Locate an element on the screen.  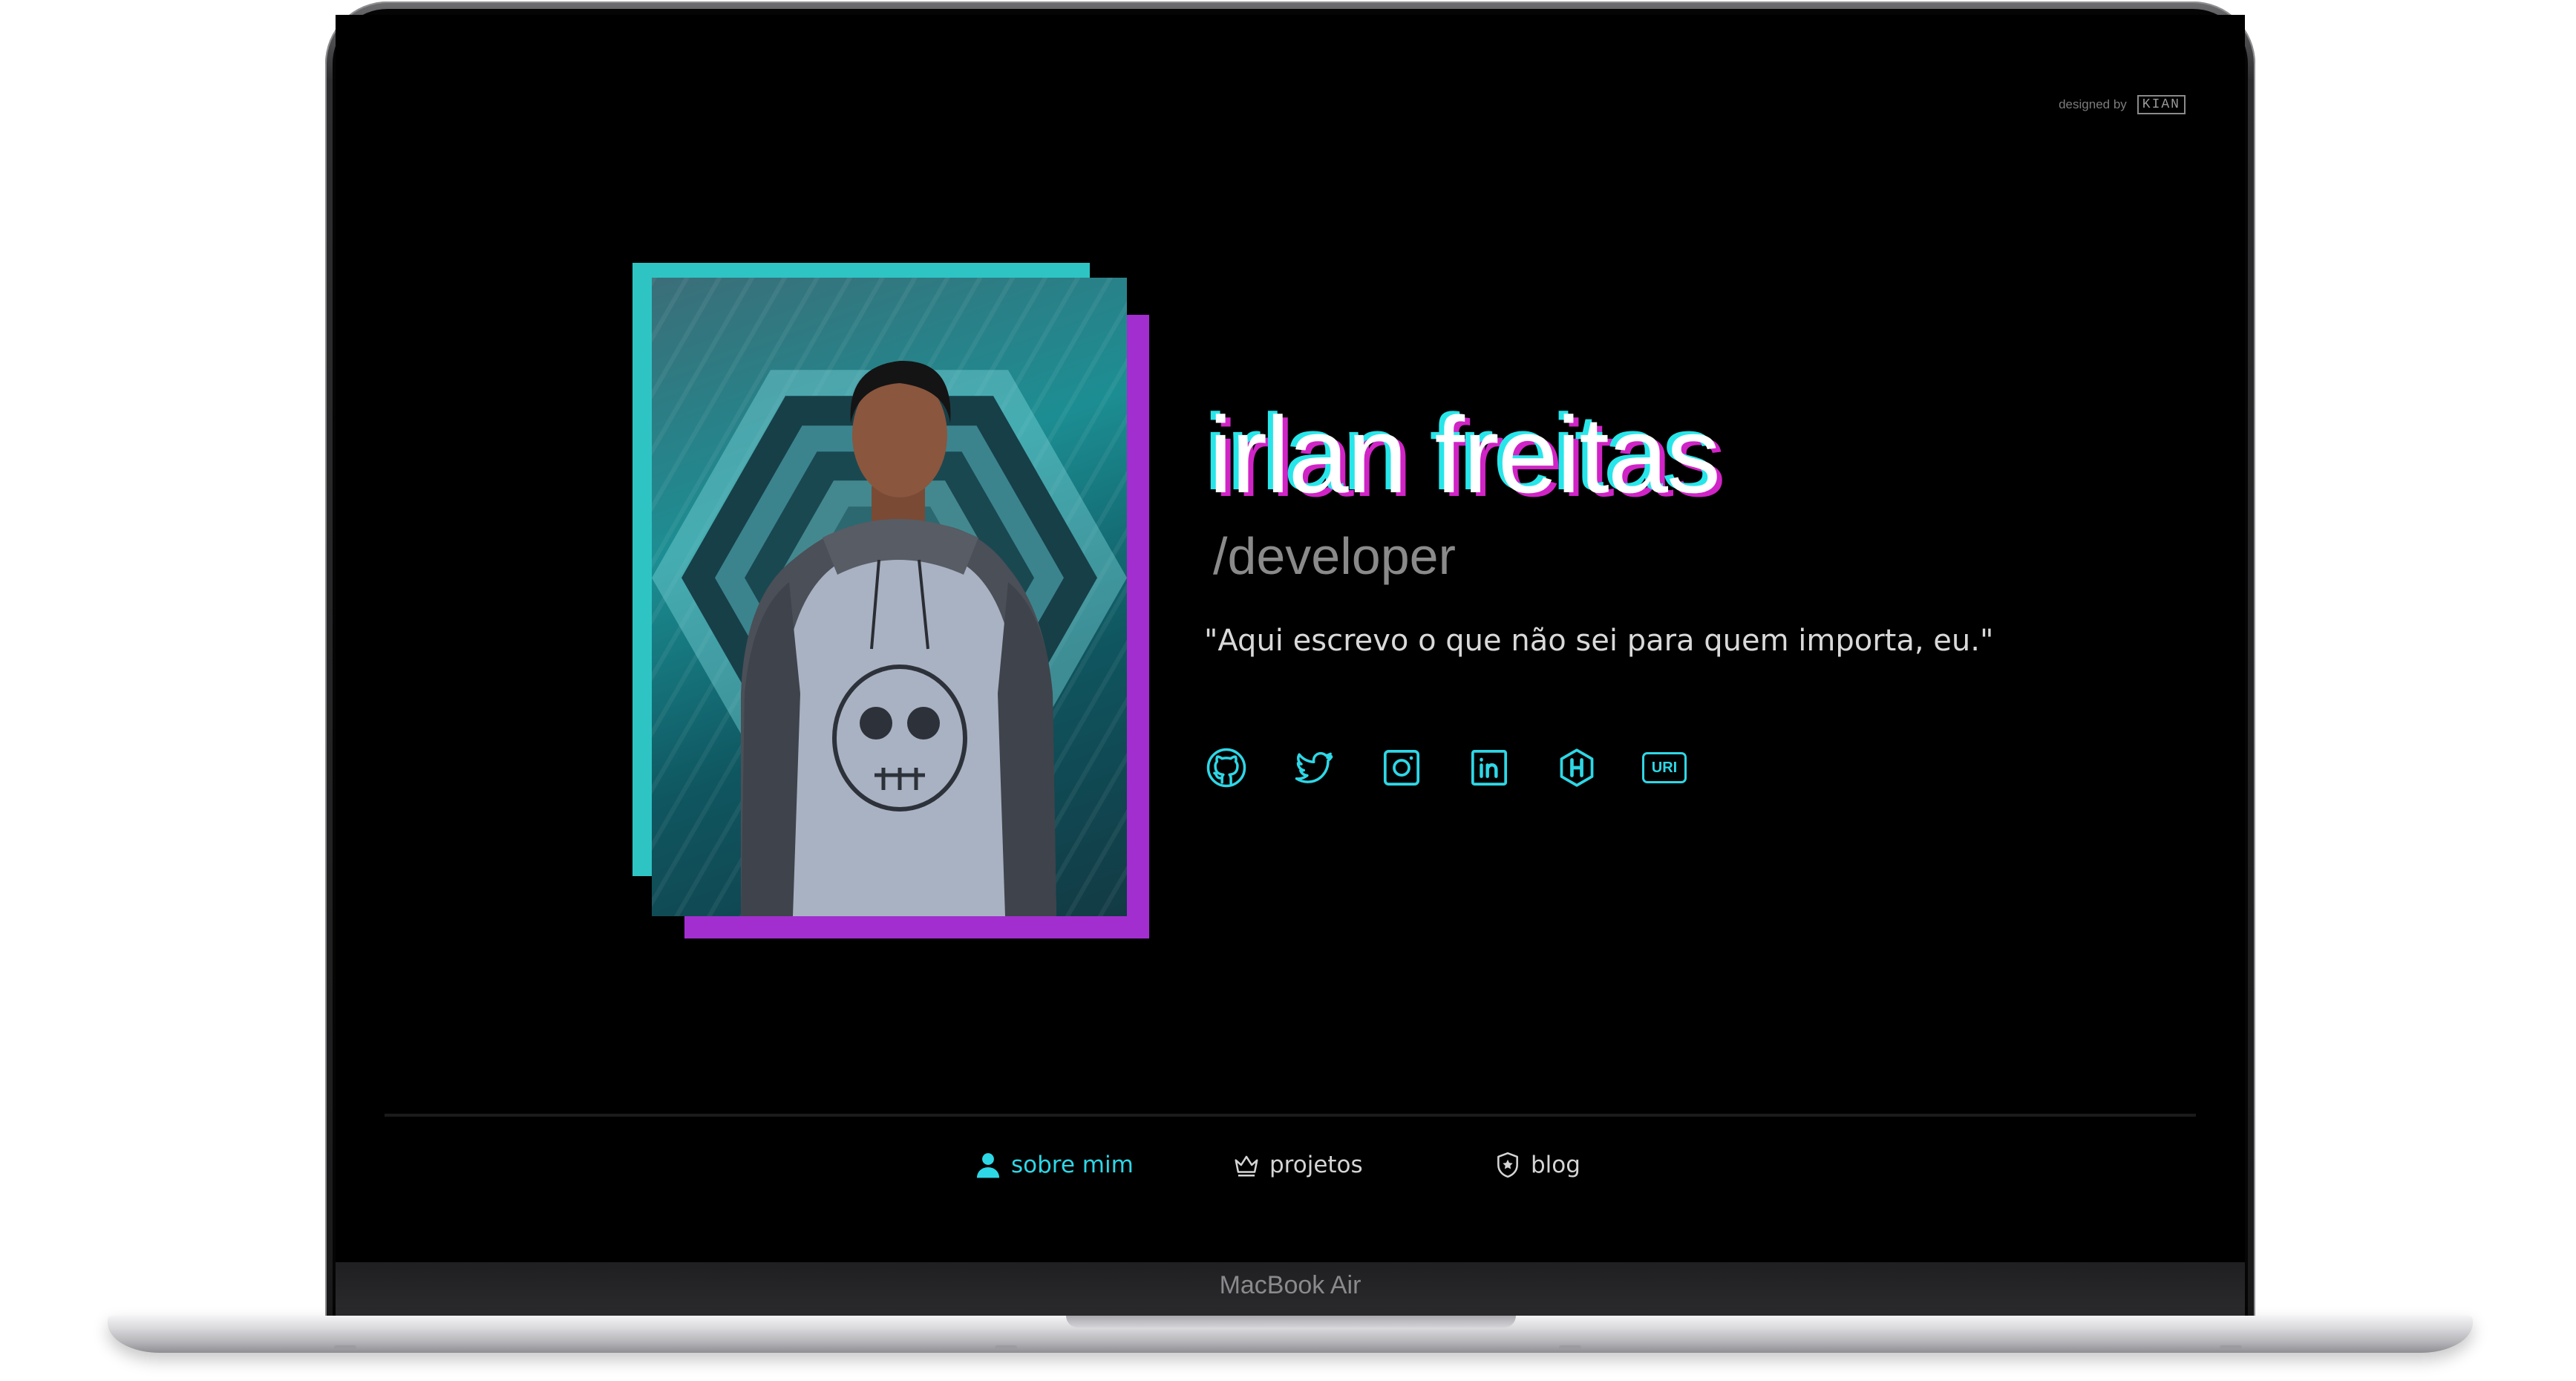
designer-credit: designed by KIAN is located at coordinates (2122, 104).